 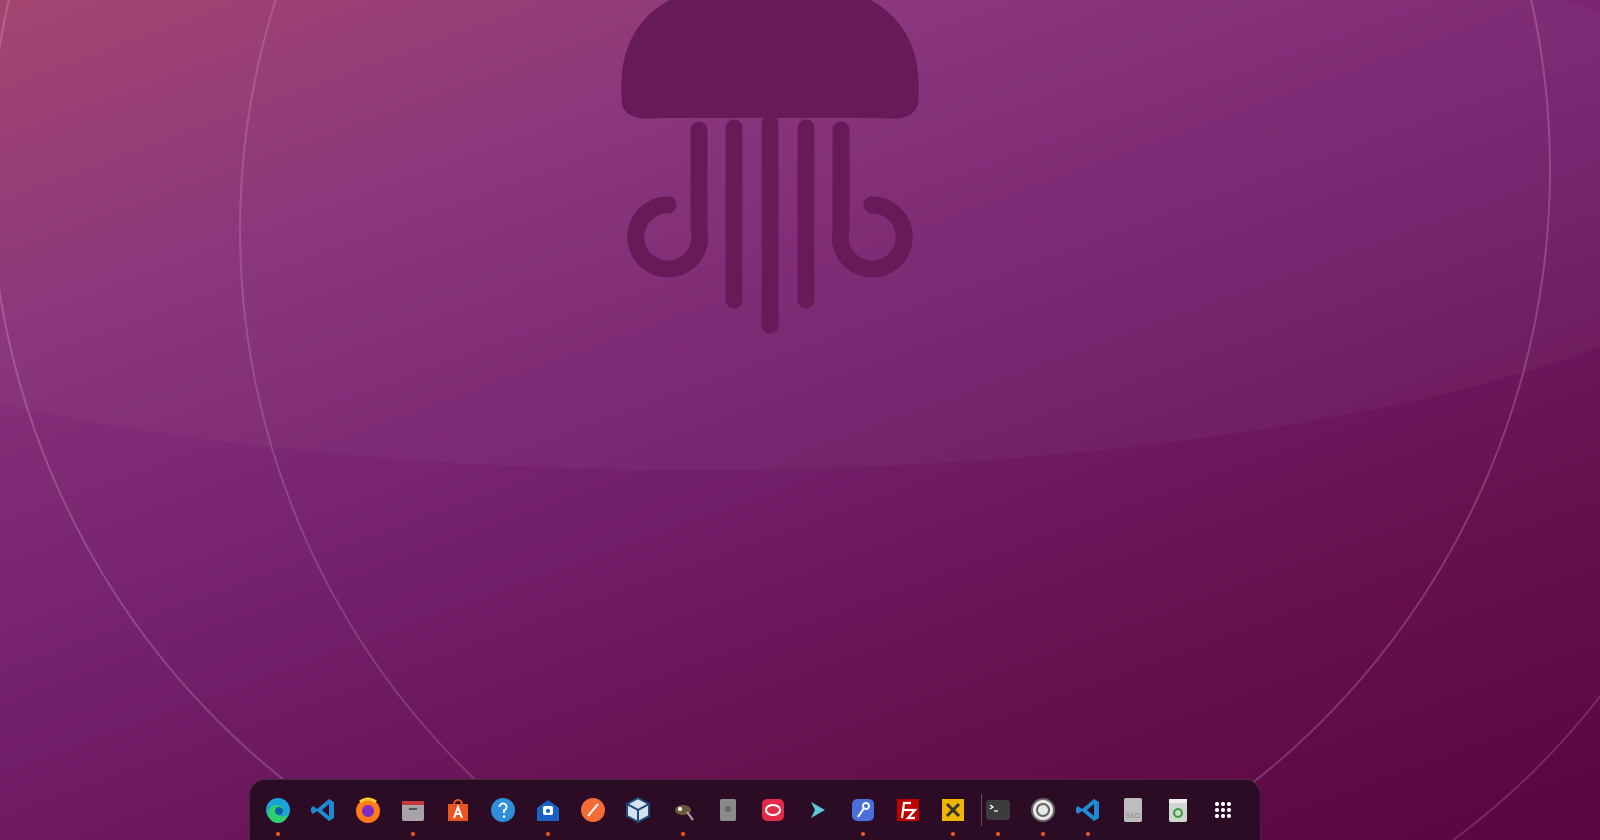 I want to click on dock-item-trash, so click(x=1178, y=810).